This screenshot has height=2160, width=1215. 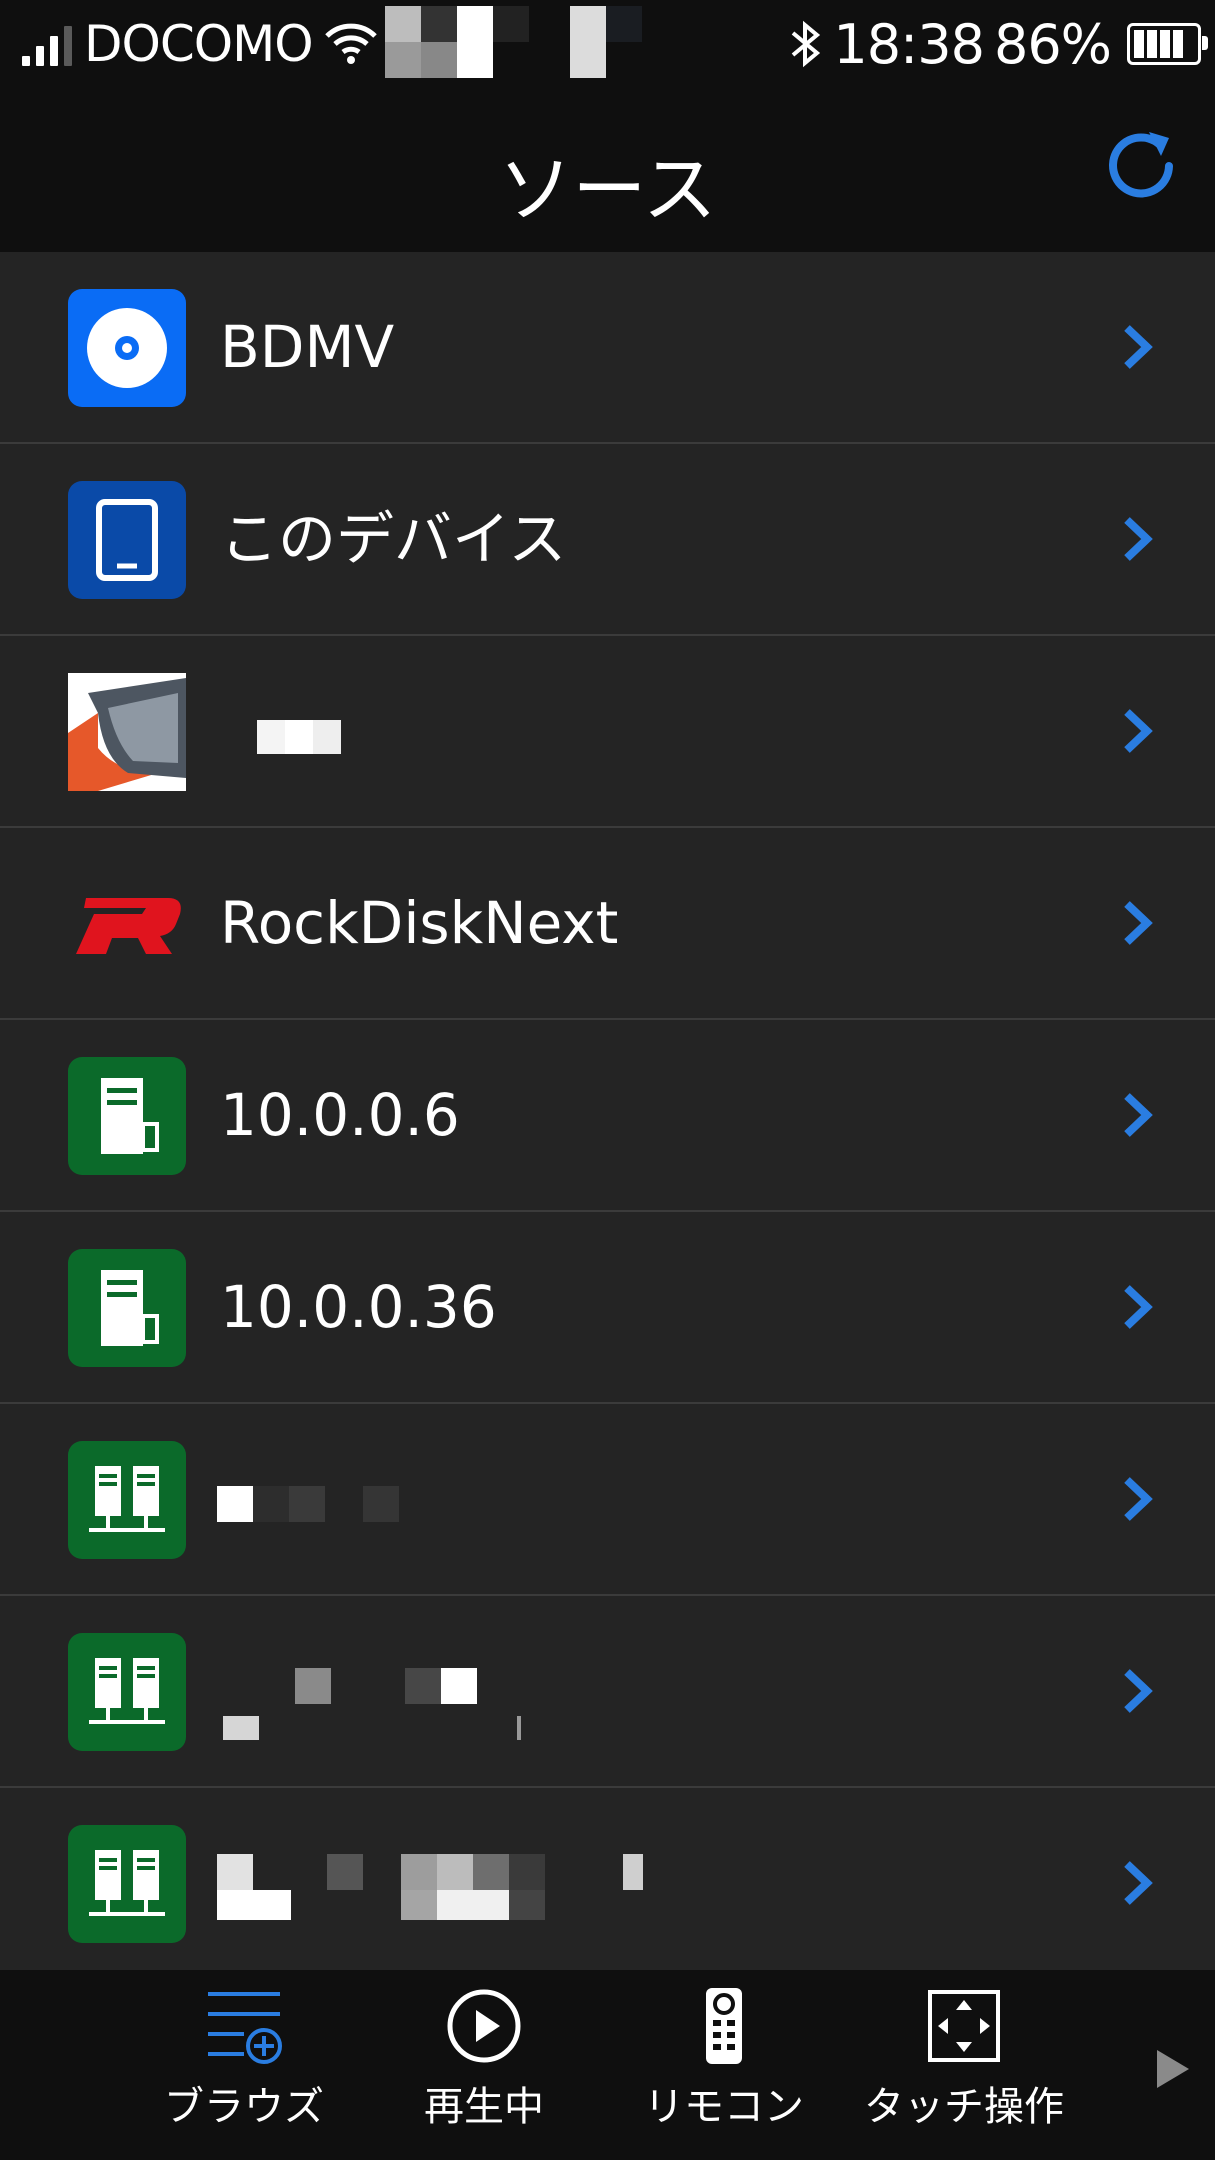 I want to click on tab-bar: ブラウズ 再生中 リモコン タッチ操作, so click(x=607, y=2065).